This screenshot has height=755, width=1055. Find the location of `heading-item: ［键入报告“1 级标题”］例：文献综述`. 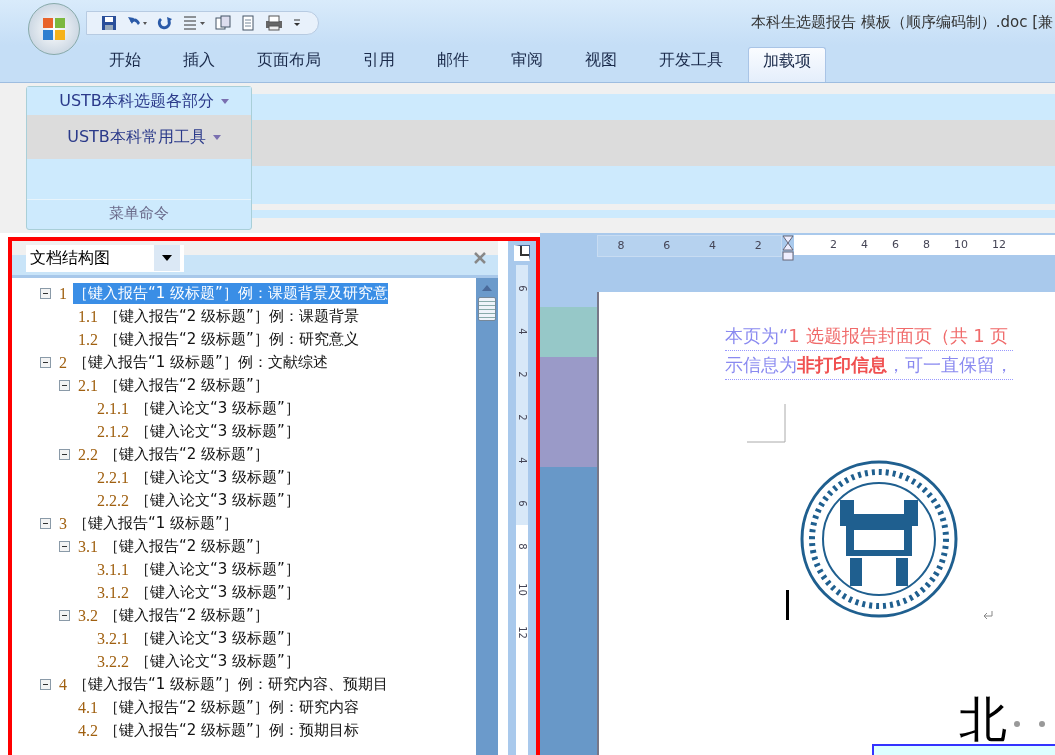

heading-item: ［键入报告“1 级标题”］例：文献综述 is located at coordinates (200, 362).